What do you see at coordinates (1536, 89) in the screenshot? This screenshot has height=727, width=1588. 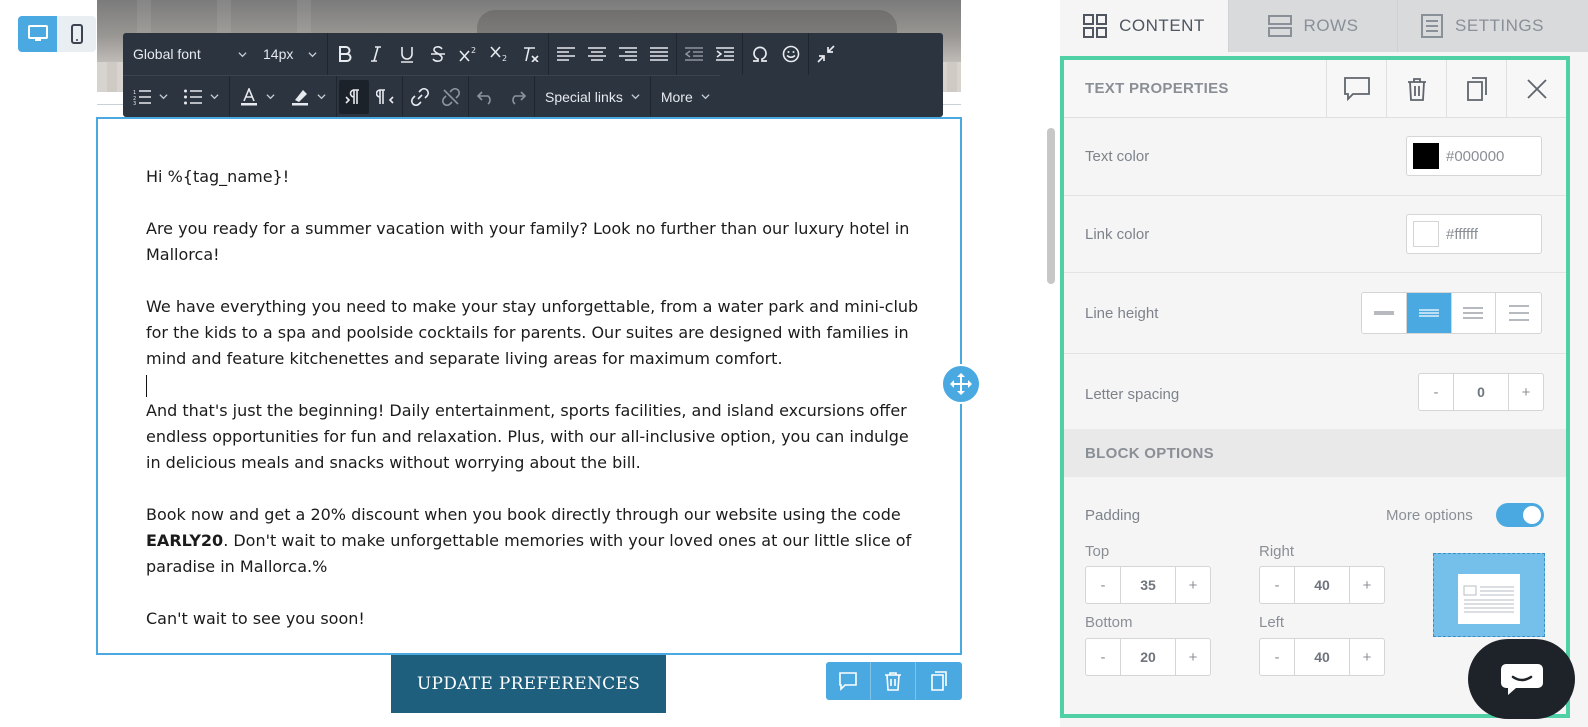 I see `close-button` at bounding box center [1536, 89].